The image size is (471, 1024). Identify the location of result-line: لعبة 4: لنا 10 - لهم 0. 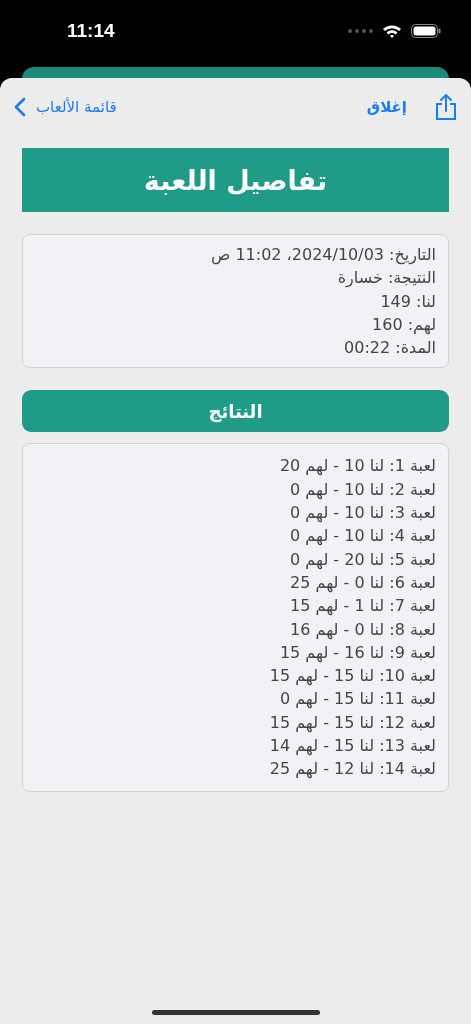
(362, 536).